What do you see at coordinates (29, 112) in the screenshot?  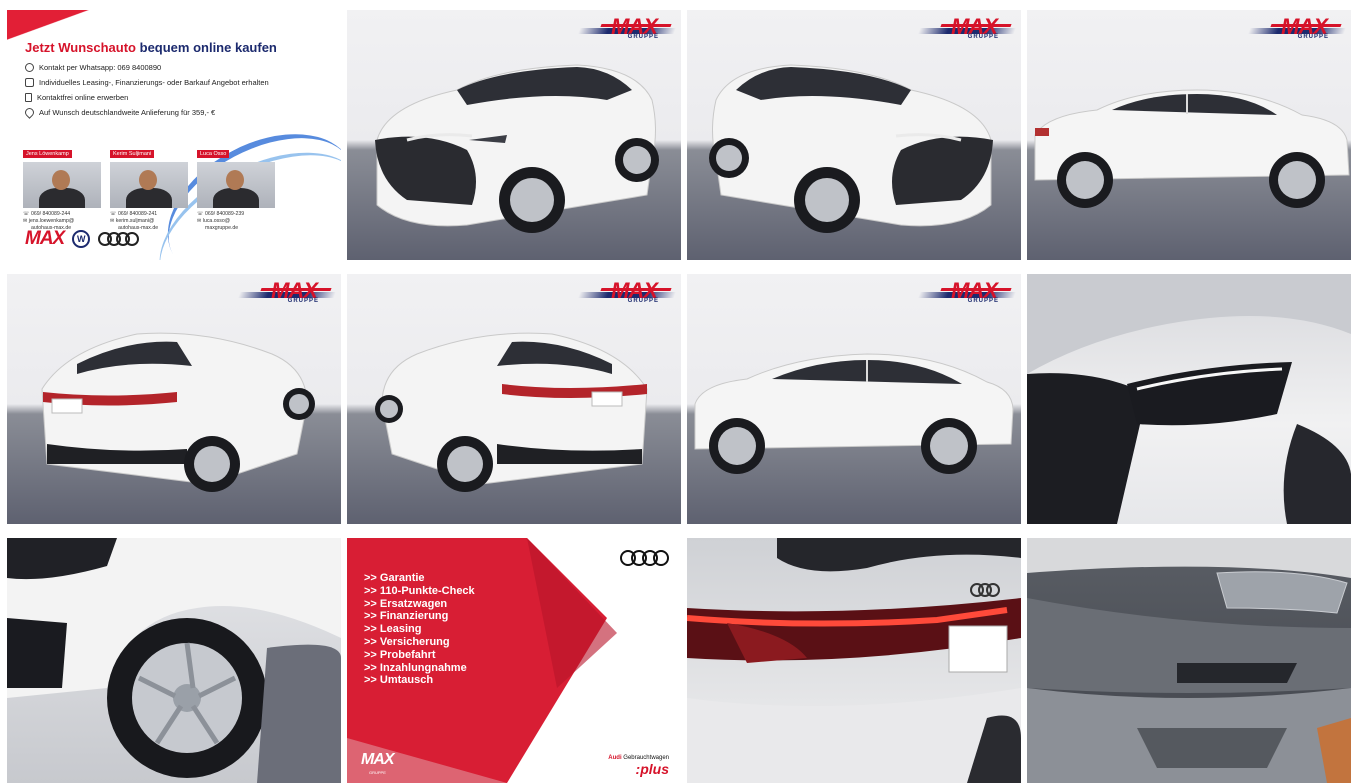 I see `location-pin-icon` at bounding box center [29, 112].